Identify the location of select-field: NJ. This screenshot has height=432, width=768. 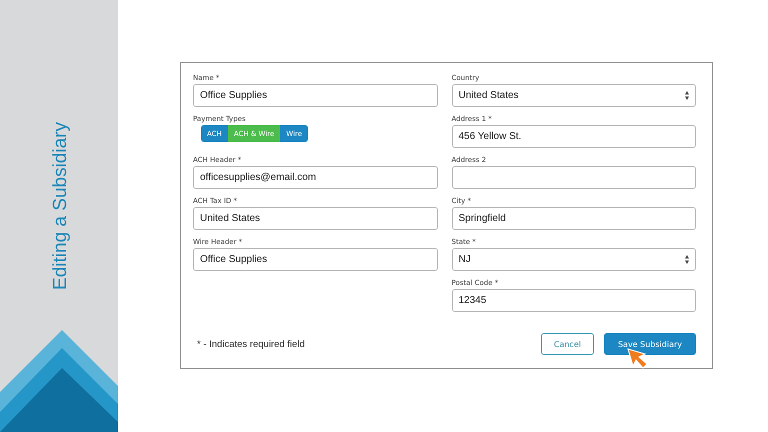
(574, 259).